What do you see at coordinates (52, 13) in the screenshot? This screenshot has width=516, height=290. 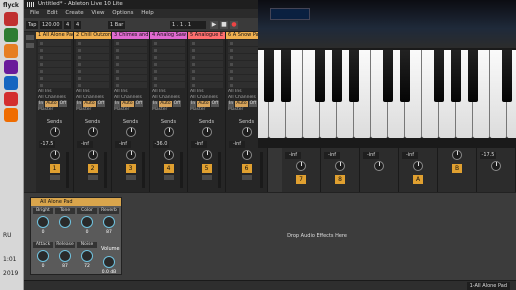 I see `menu-edit: Edit` at bounding box center [52, 13].